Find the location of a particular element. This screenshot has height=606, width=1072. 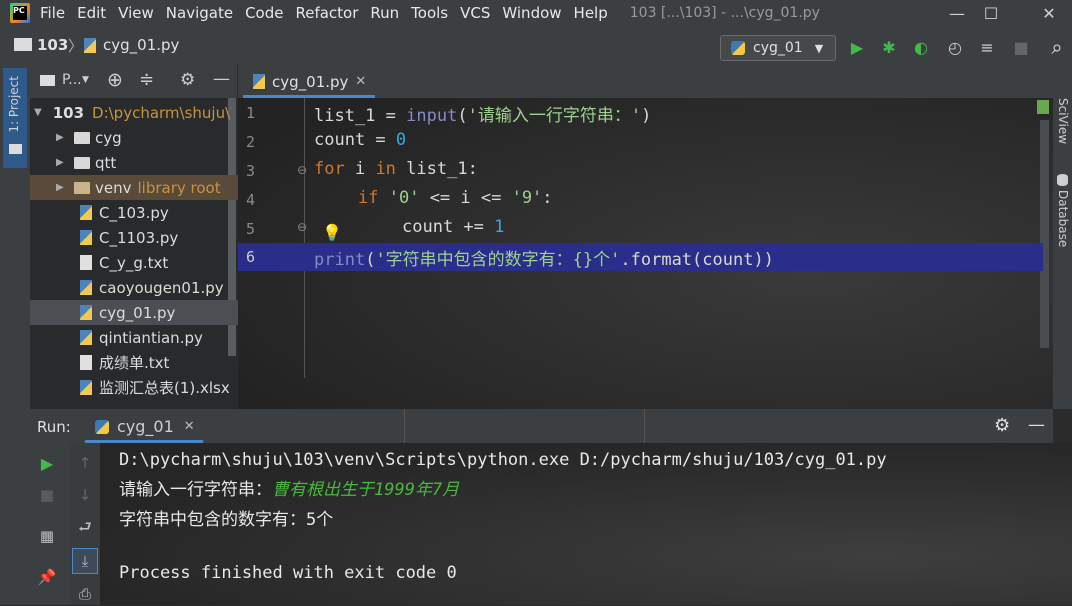

locate-icon: ⊕ is located at coordinates (115, 80).